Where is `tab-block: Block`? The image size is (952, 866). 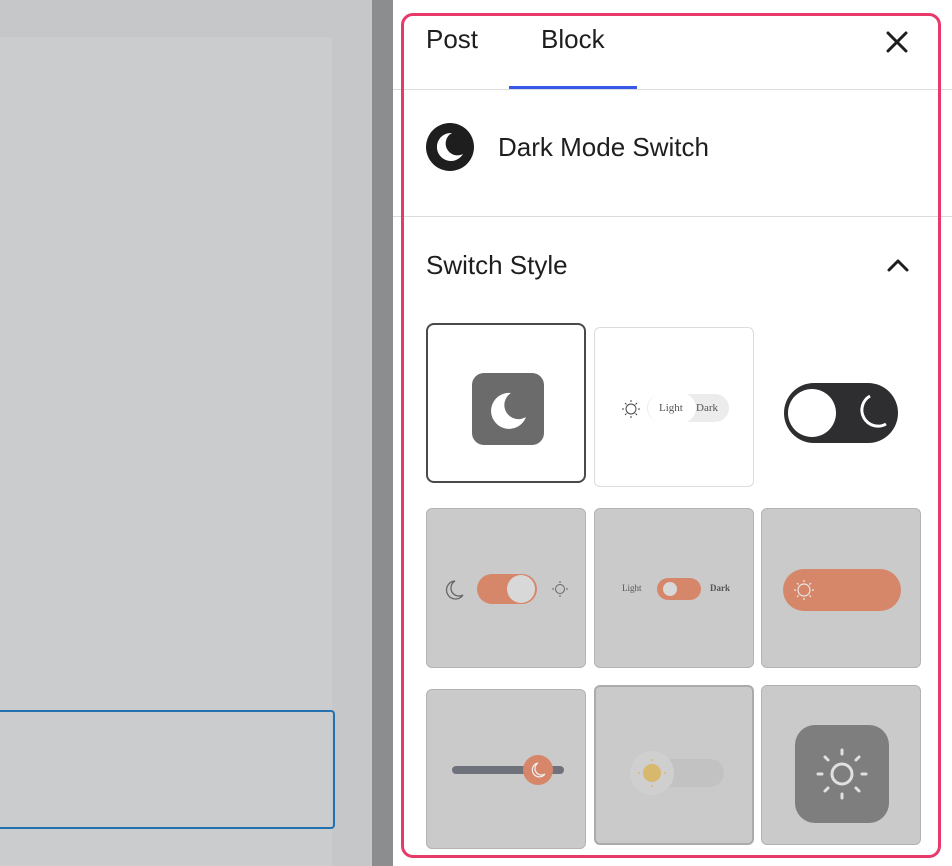
tab-block: Block is located at coordinates (573, 39).